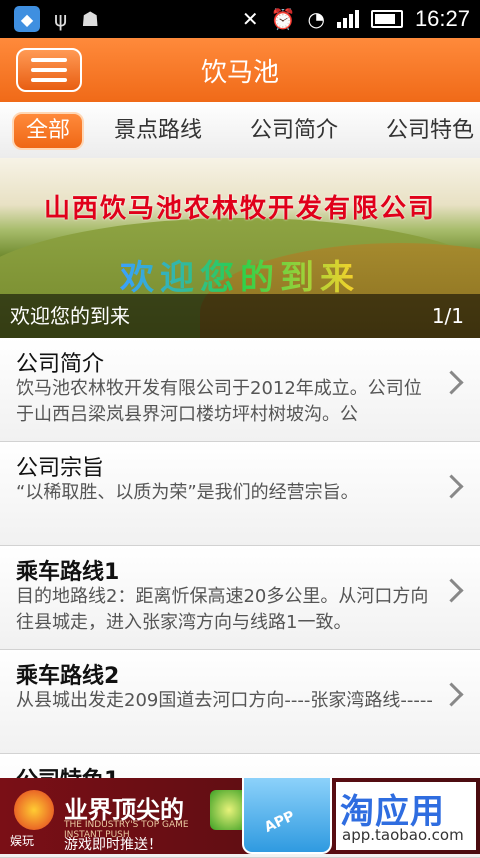 The image size is (480, 858). What do you see at coordinates (90, 19) in the screenshot?
I see `android-icon: ☗` at bounding box center [90, 19].